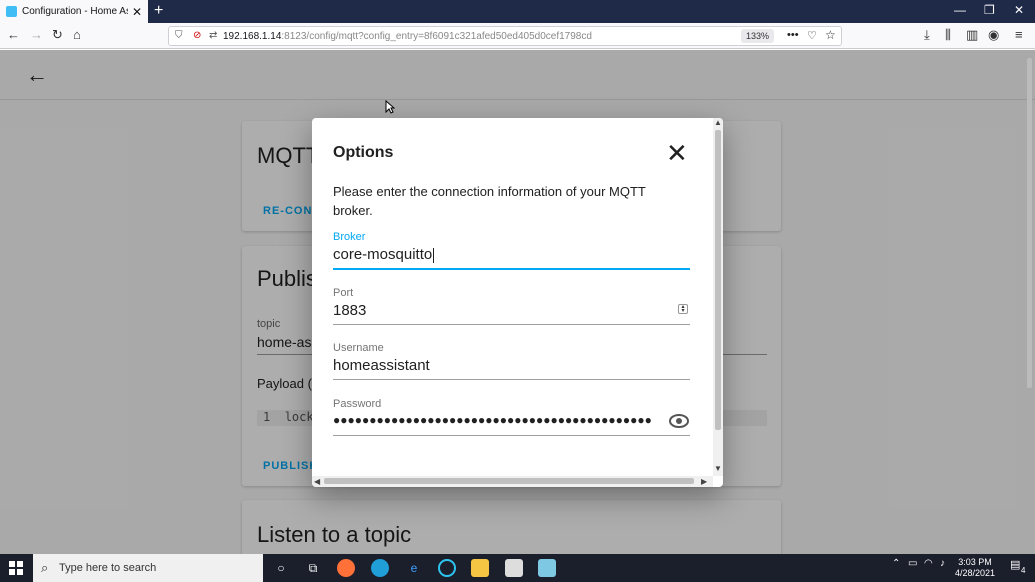 The image size is (1035, 582). I want to click on home-assistant-favicon-icon, so click(11, 11).